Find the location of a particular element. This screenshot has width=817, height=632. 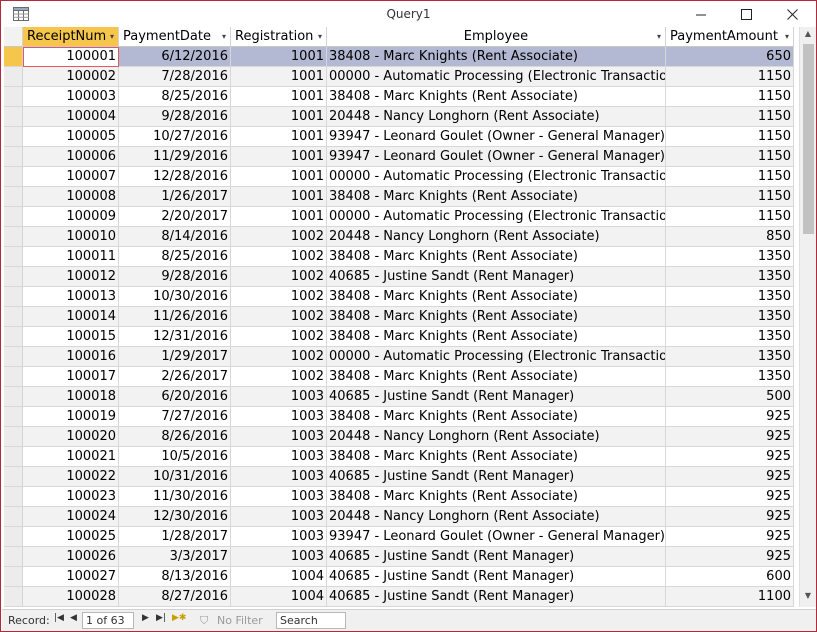

cell-date: 12/31/2016 is located at coordinates (175, 337).